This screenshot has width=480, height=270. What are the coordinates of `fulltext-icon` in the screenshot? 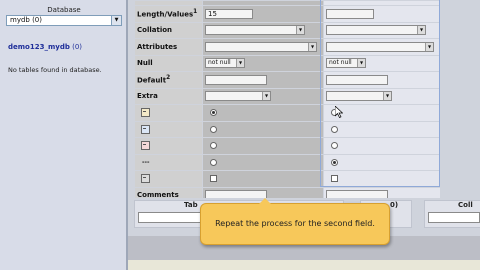 It's located at (145, 179).